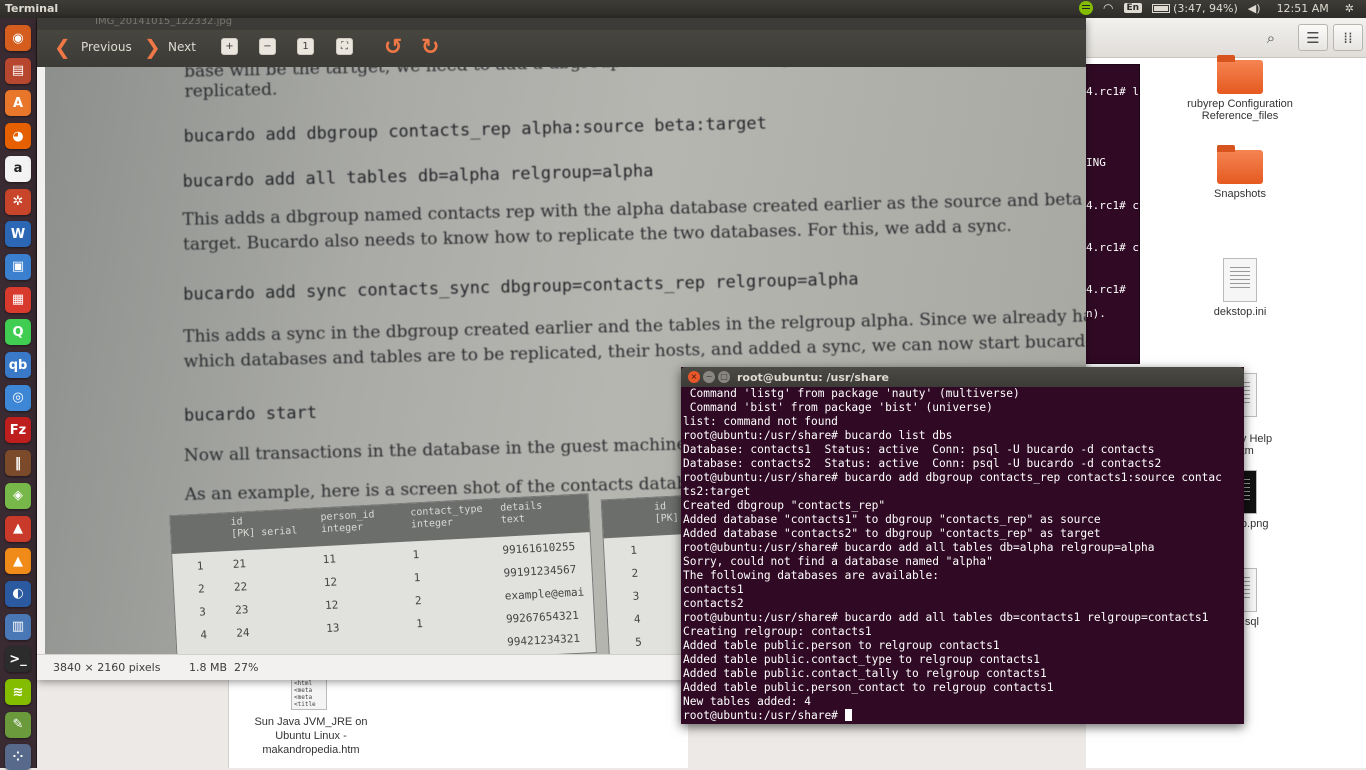  I want to click on html-file-icon: <html <meta <meta <title, so click(309, 694).